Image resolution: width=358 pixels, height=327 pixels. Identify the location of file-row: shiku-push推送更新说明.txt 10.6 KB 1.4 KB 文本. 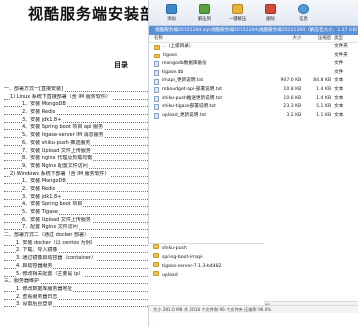
(253, 99).